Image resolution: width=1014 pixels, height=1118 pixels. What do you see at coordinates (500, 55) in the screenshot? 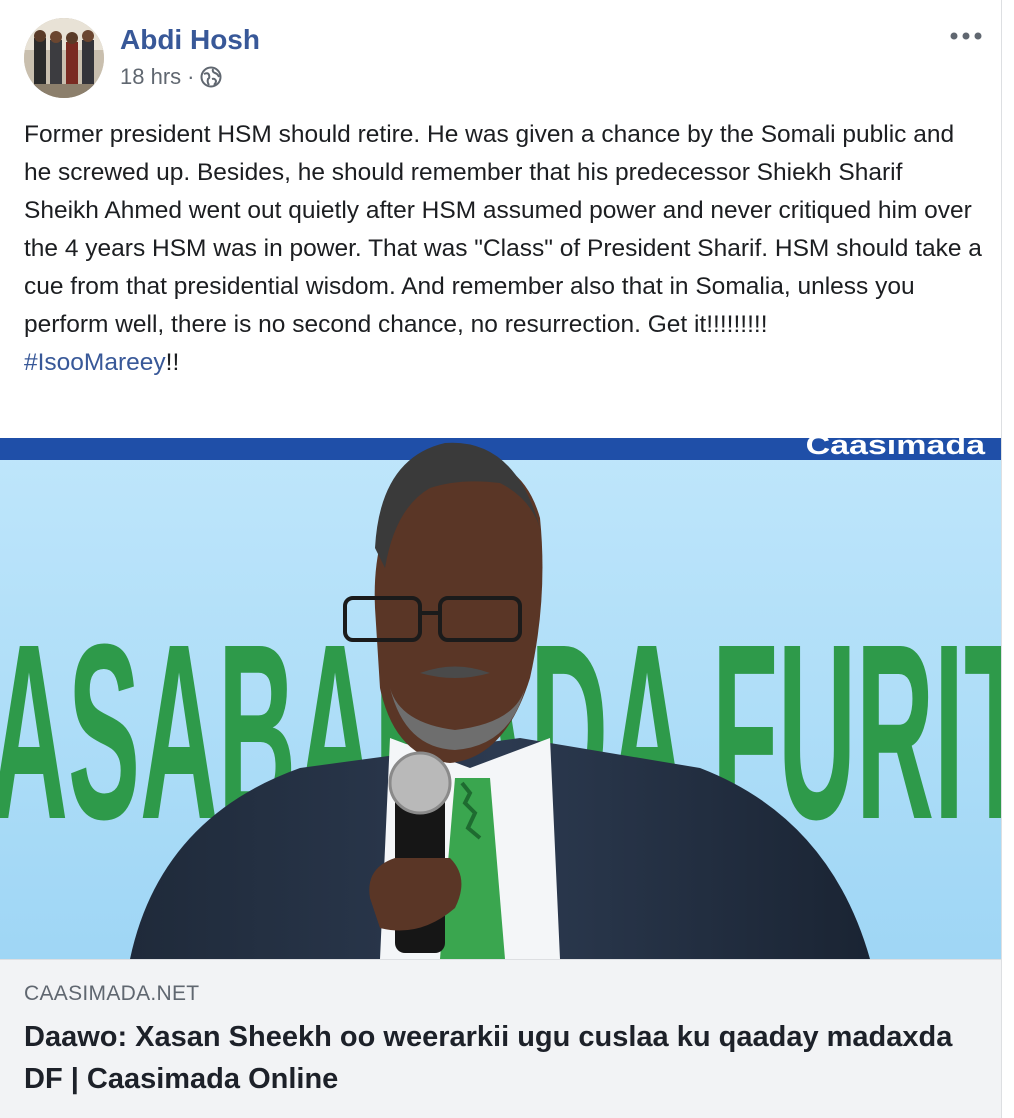
I see `post-header: Abdi Hosh 18 hrs ·` at bounding box center [500, 55].